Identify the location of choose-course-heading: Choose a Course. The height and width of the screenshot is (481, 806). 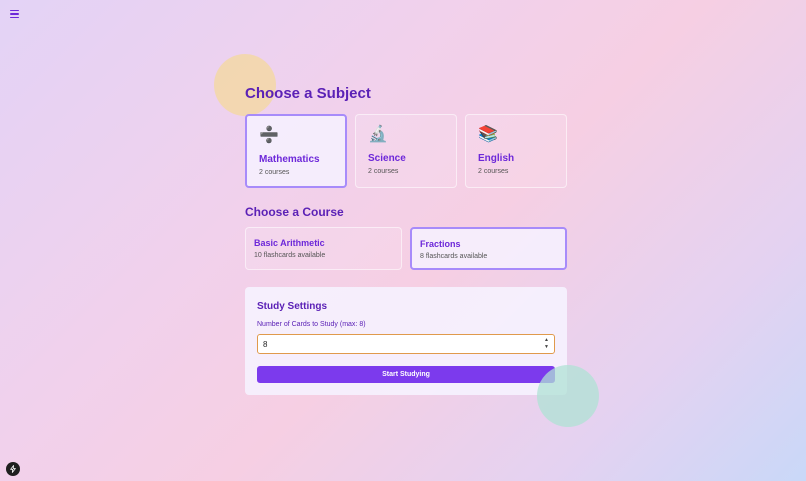
(294, 212).